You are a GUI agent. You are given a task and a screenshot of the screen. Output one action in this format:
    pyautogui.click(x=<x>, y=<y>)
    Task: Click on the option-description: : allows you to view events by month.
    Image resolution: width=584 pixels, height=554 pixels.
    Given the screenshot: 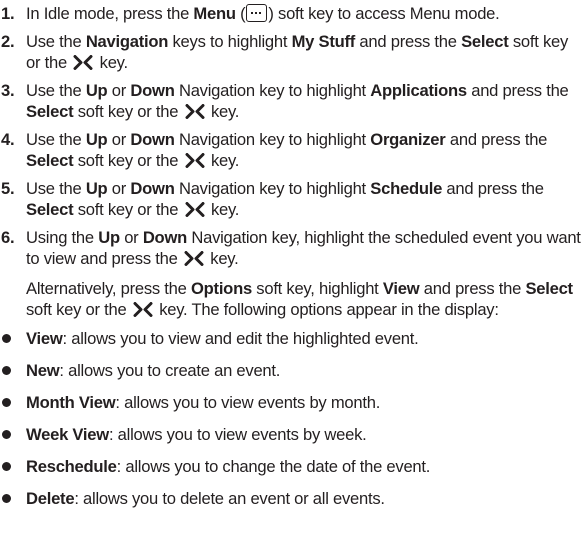 What is the action you would take?
    pyautogui.click(x=248, y=402)
    